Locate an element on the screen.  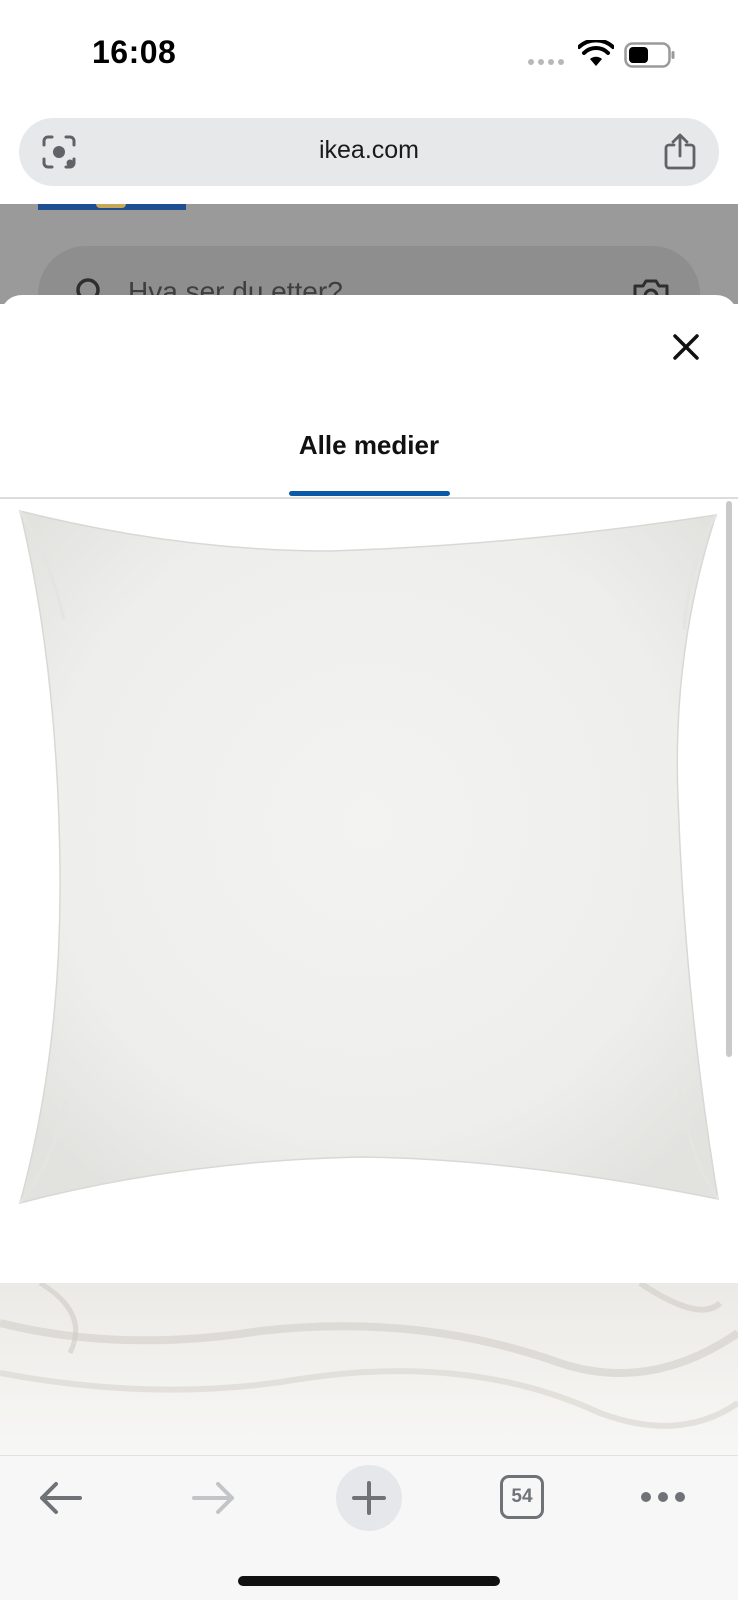
ikea-logo is located at coordinates (112, 207).